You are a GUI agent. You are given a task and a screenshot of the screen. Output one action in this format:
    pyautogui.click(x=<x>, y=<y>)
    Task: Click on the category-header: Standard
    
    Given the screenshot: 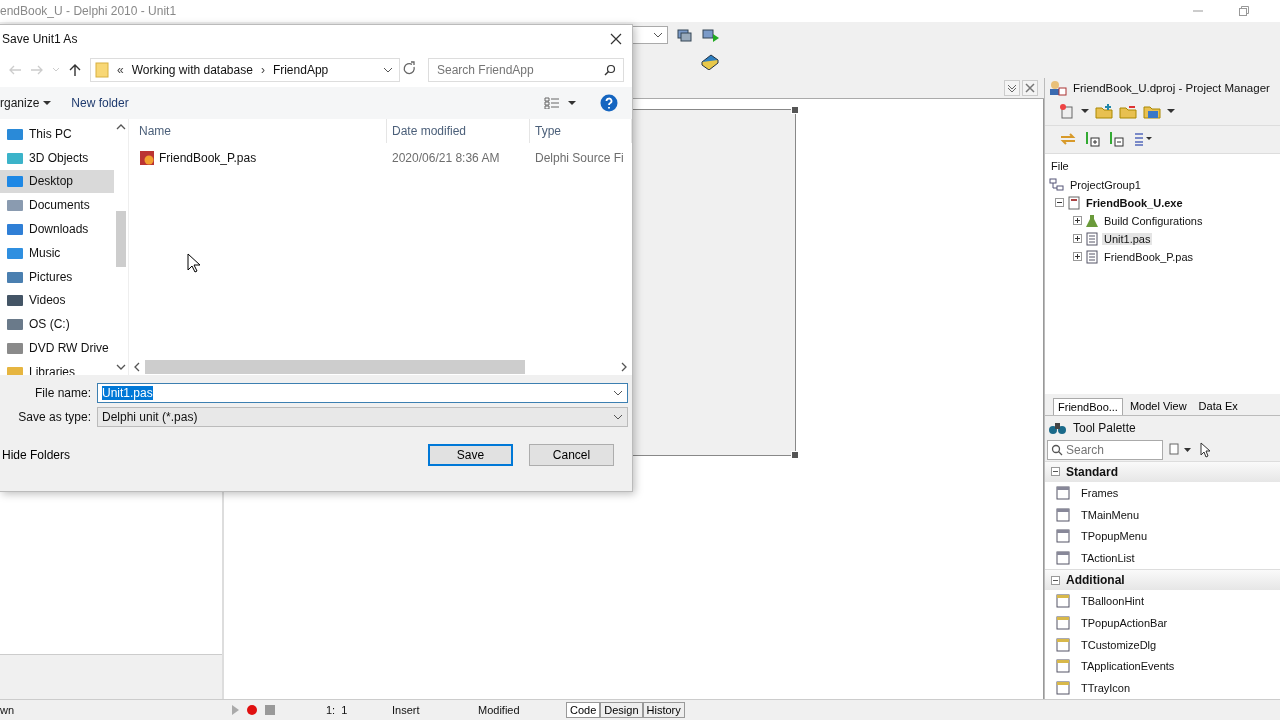 What is the action you would take?
    pyautogui.click(x=1092, y=471)
    